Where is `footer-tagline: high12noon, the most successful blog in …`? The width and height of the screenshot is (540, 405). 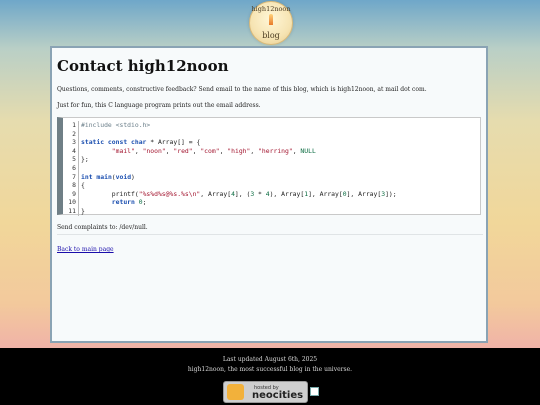 footer-tagline: high12noon, the most successful blog in … is located at coordinates (270, 369).